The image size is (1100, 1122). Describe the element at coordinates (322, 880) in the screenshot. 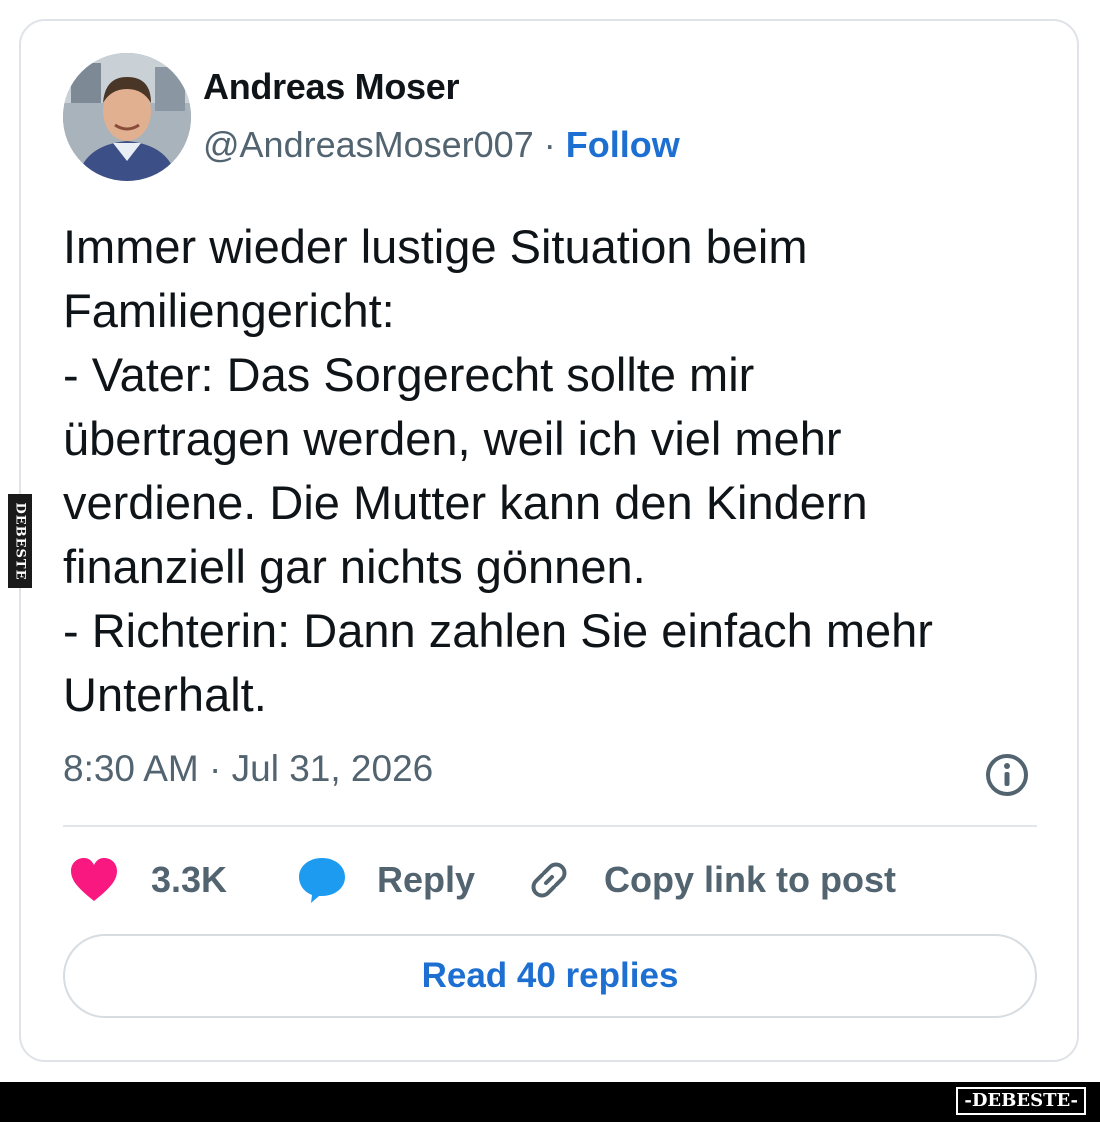

I see `speech-bubble-icon` at that location.